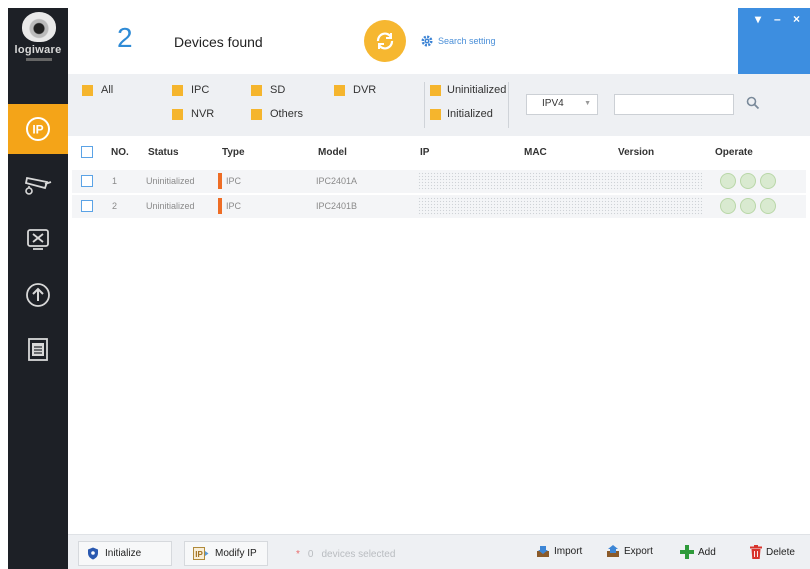 The width and height of the screenshot is (810, 569). I want to click on refresh-button, so click(385, 41).